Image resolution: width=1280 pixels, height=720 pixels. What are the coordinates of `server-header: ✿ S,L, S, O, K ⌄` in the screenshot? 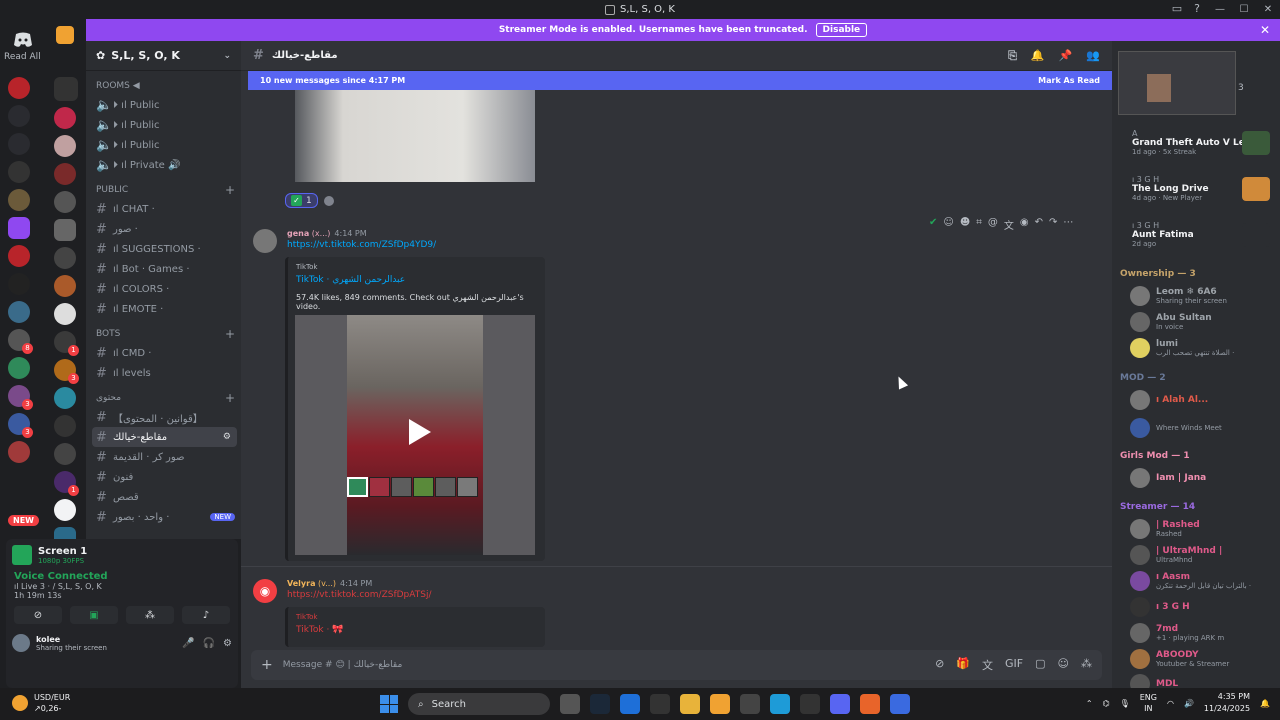 It's located at (163, 56).